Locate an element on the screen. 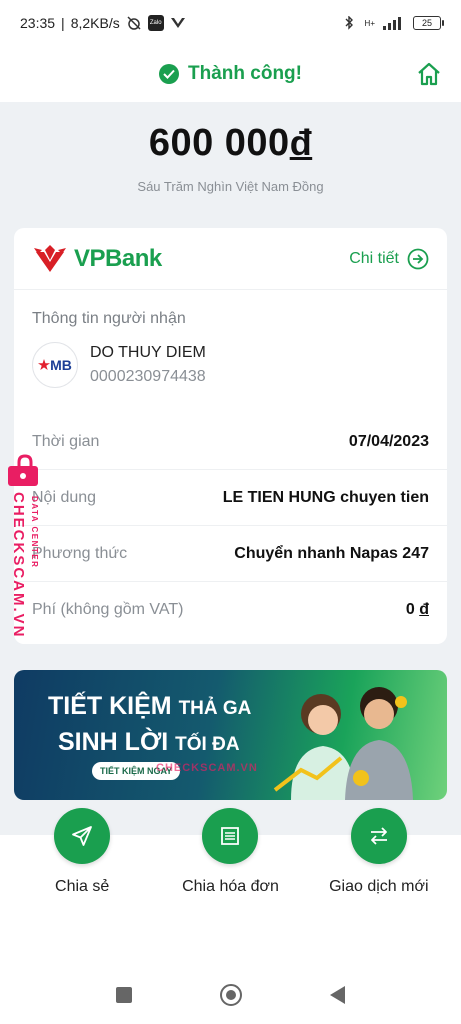 The image size is (461, 1024). checkscam-watermark: CHECKSCAM.VN DATA CENTER is located at coordinates (26, 554).